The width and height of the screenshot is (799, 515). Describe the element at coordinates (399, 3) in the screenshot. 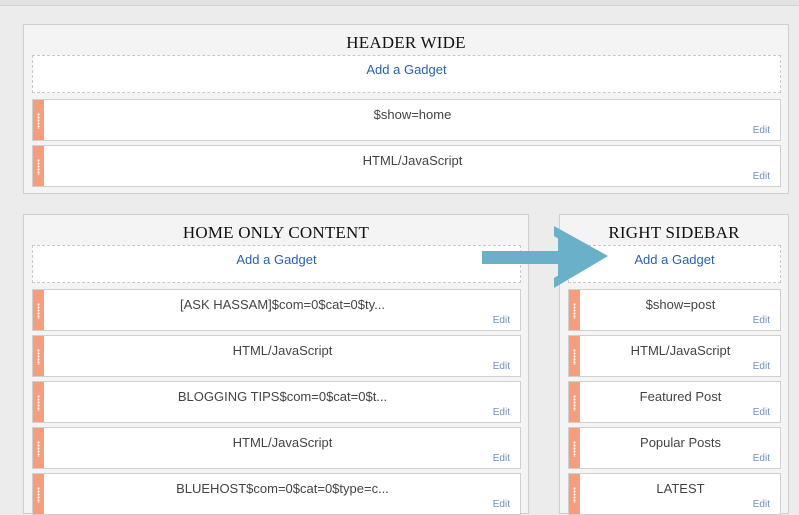

I see `top-border` at that location.